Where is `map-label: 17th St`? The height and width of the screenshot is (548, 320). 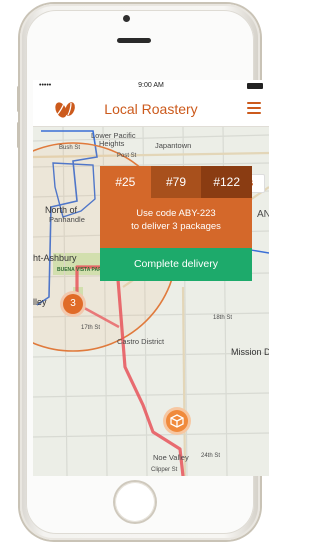 map-label: 17th St is located at coordinates (91, 328).